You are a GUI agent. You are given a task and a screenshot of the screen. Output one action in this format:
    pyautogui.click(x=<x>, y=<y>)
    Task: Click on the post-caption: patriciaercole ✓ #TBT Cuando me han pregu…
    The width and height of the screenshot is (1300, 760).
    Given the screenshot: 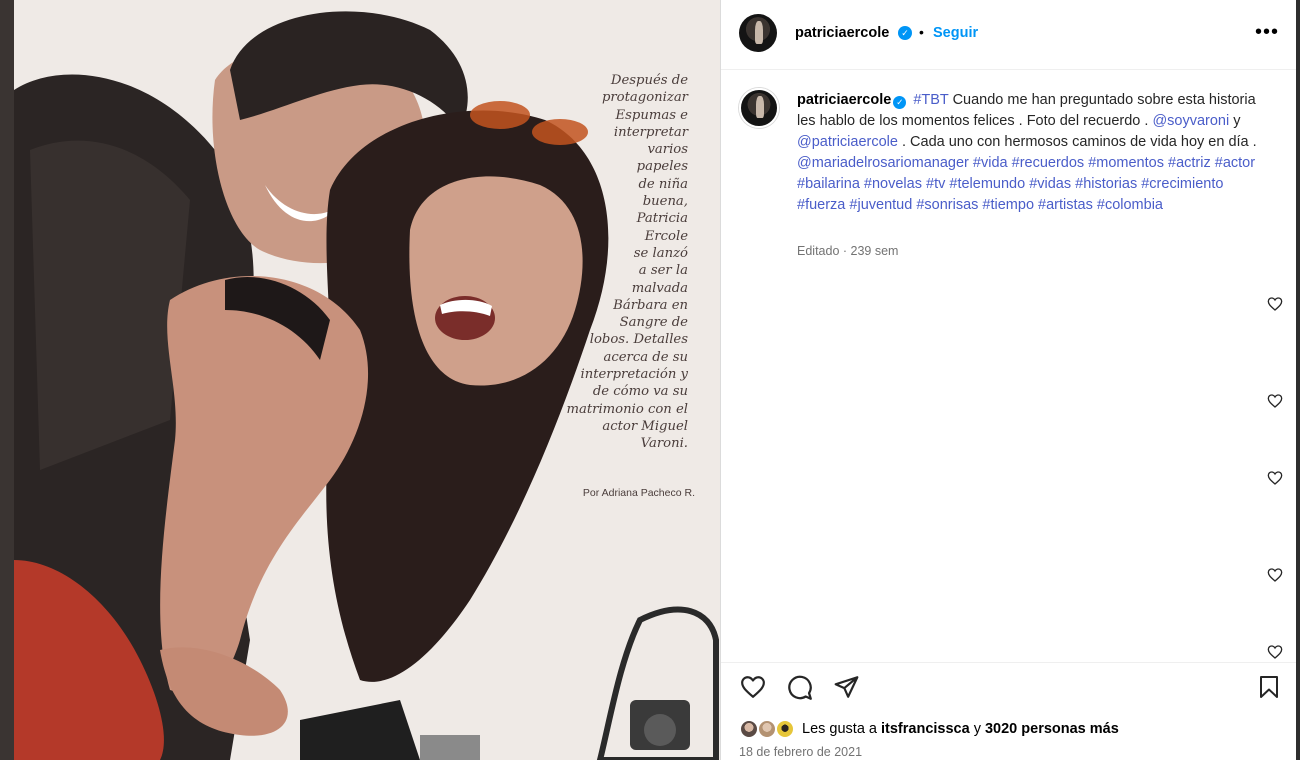 What is the action you would take?
    pyautogui.click(x=1032, y=153)
    